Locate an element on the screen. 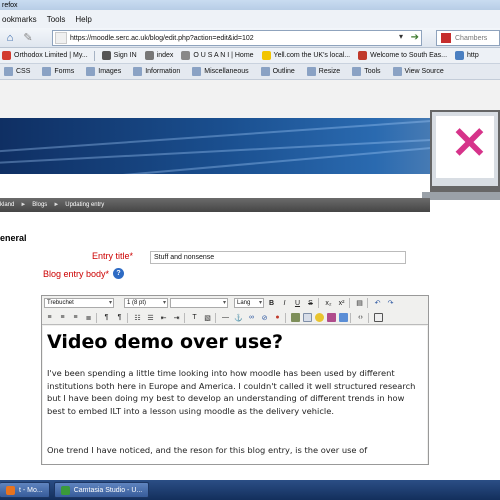 This screenshot has height=500, width=500. menu-tools: Tools is located at coordinates (56, 19).